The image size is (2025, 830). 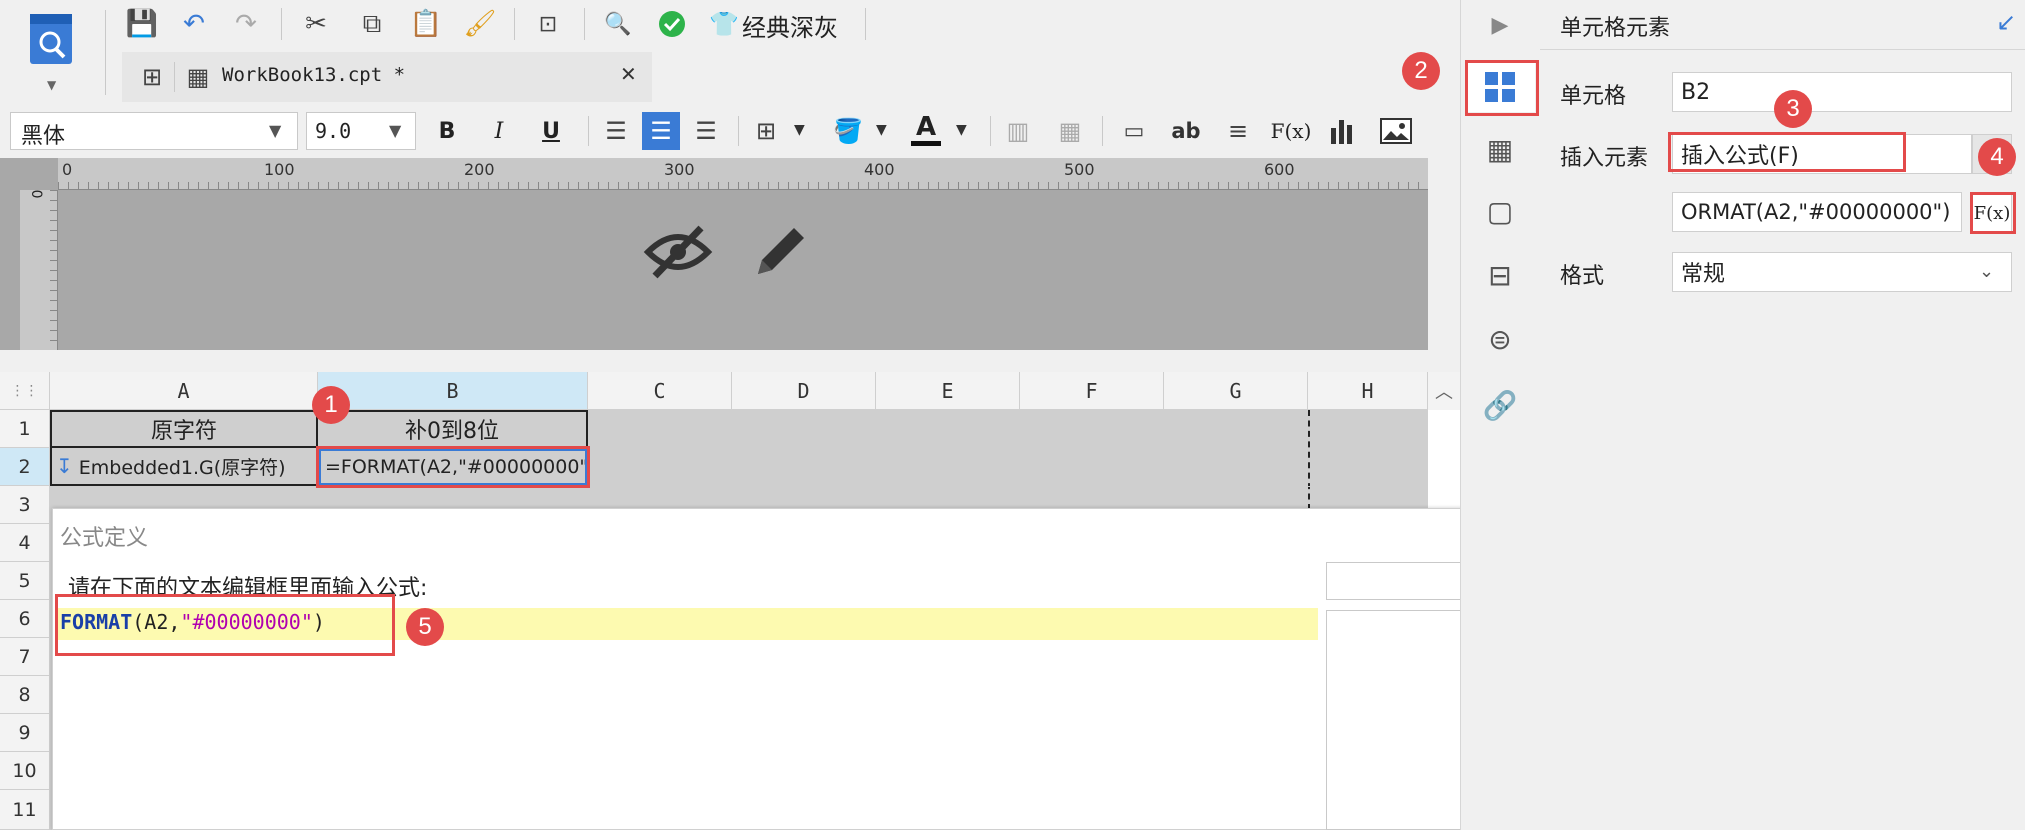 I want to click on dock-arrow-icon: ↙, so click(x=2006, y=22).